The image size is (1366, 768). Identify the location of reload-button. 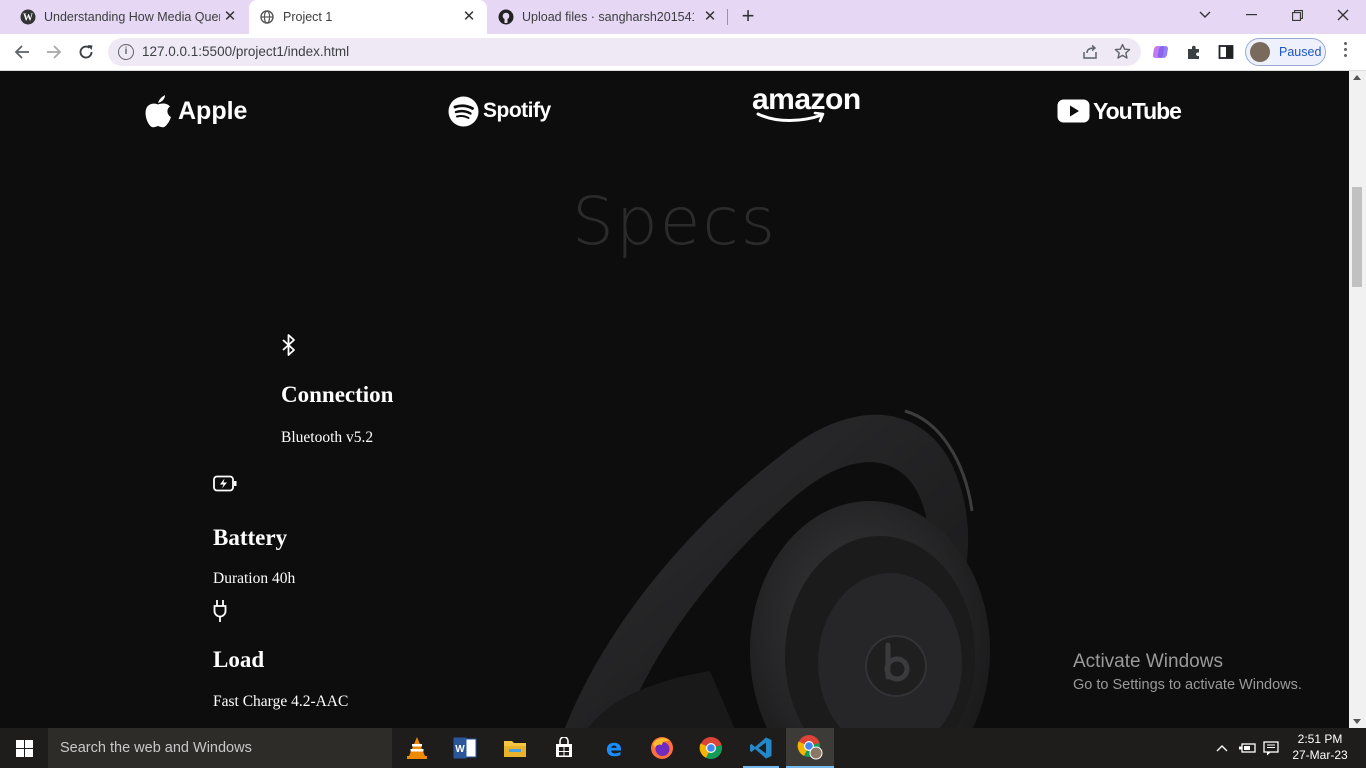
(86, 52).